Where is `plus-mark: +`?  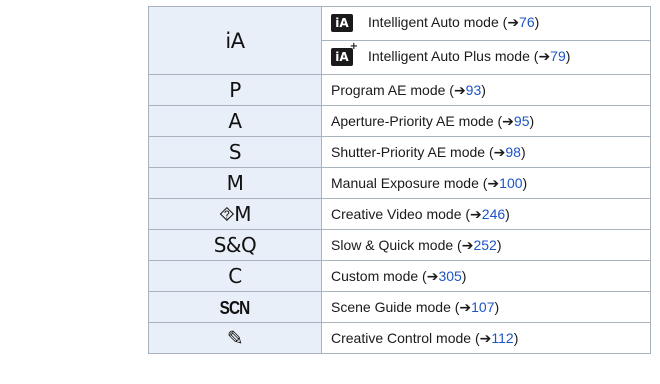
plus-mark: + is located at coordinates (353, 46).